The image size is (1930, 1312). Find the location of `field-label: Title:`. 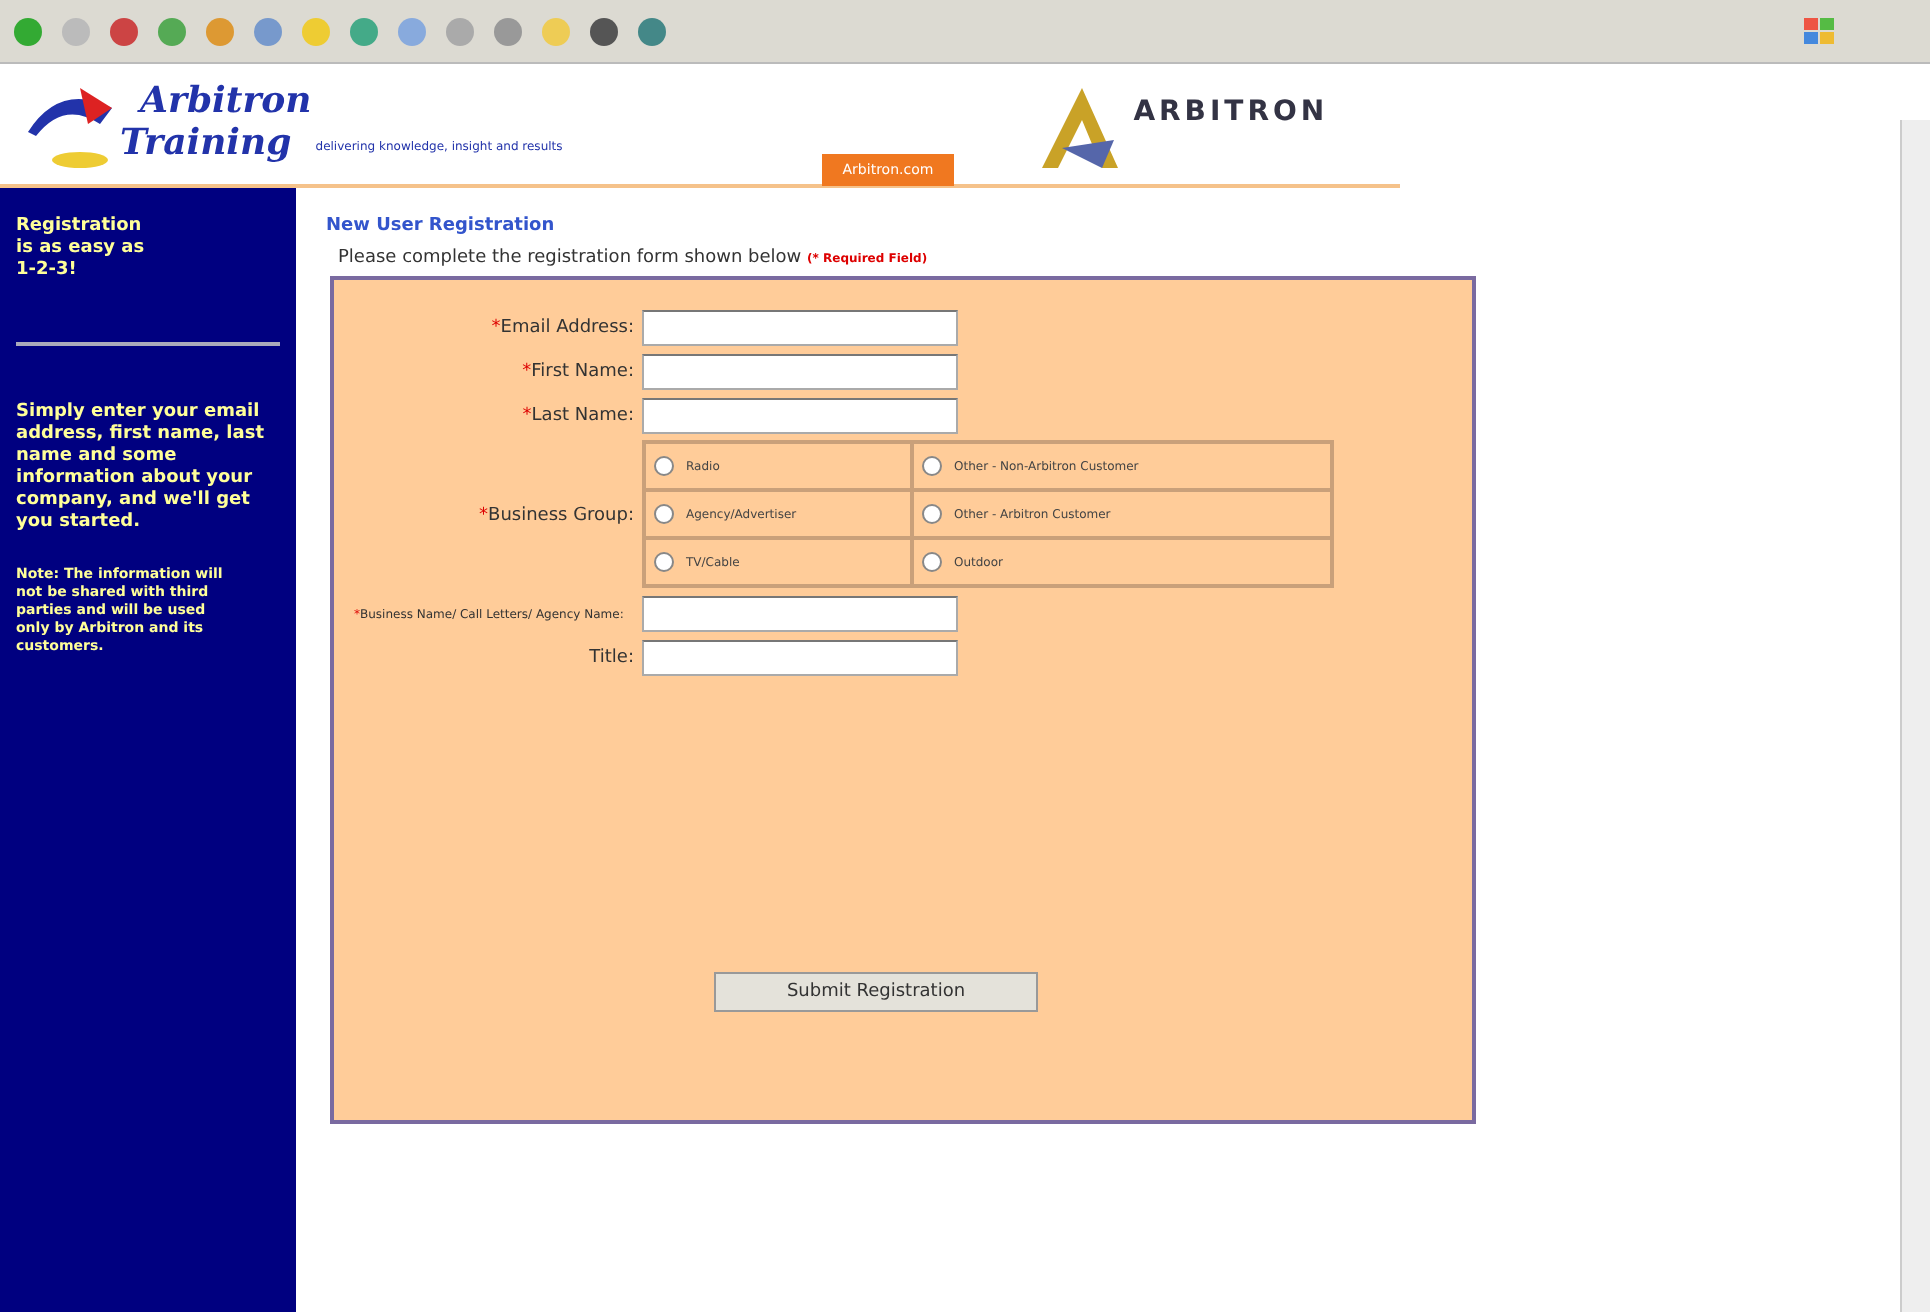

field-label: Title: is located at coordinates (611, 658).